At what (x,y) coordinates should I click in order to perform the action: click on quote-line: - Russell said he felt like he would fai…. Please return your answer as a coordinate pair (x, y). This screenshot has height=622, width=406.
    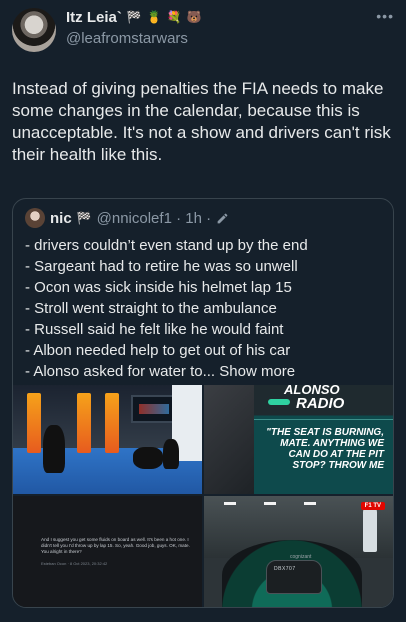
    Looking at the image, I should click on (154, 329).